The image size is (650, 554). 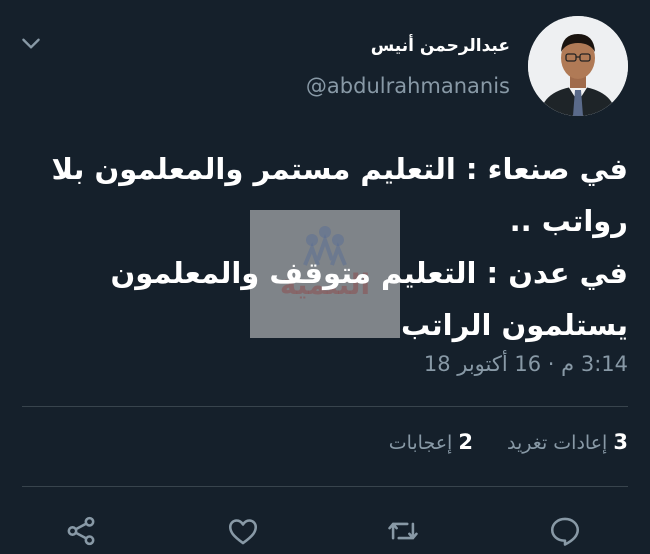 What do you see at coordinates (246, 534) in the screenshot?
I see `heart-icon` at bounding box center [246, 534].